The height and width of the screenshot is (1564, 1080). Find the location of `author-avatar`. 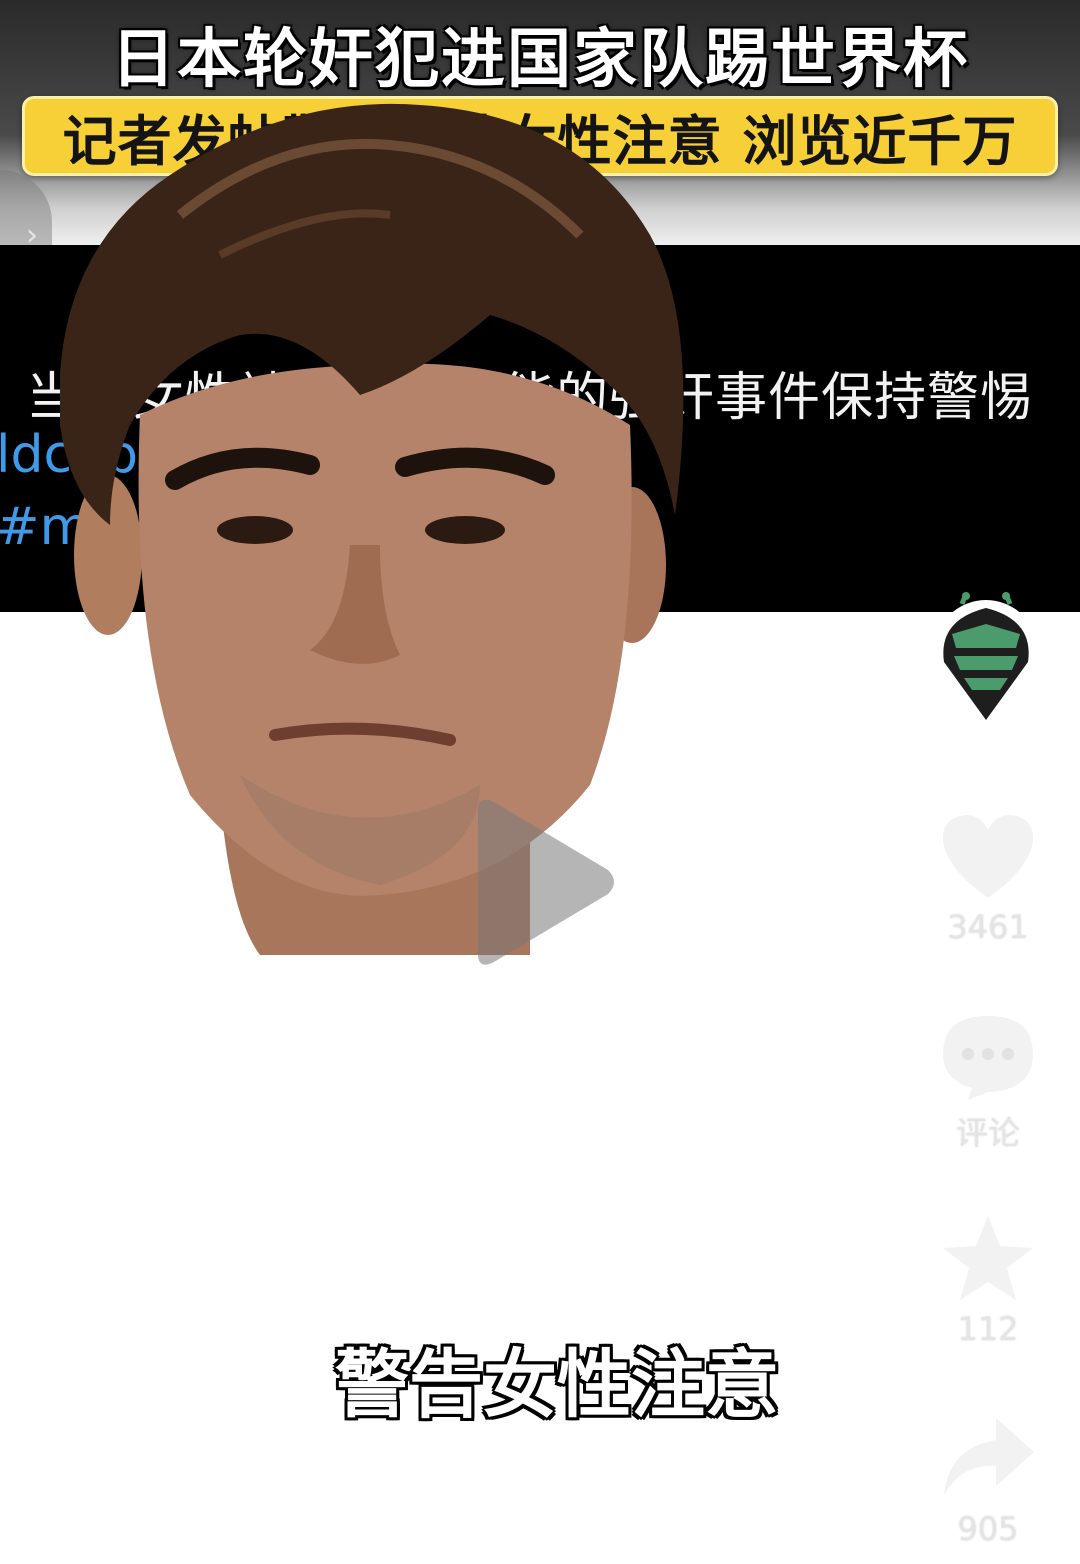

author-avatar is located at coordinates (986, 657).